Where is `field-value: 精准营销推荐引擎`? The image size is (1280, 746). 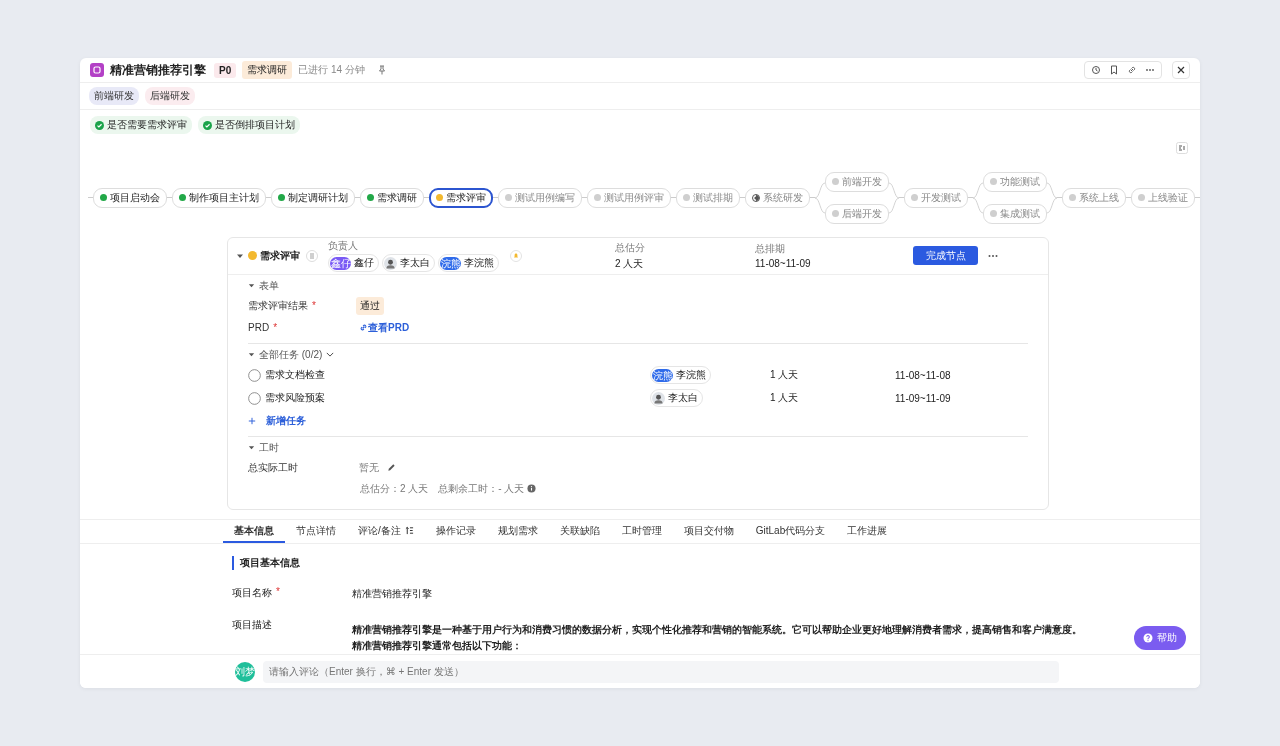
field-value: 精准营销推荐引擎 is located at coordinates (392, 594).